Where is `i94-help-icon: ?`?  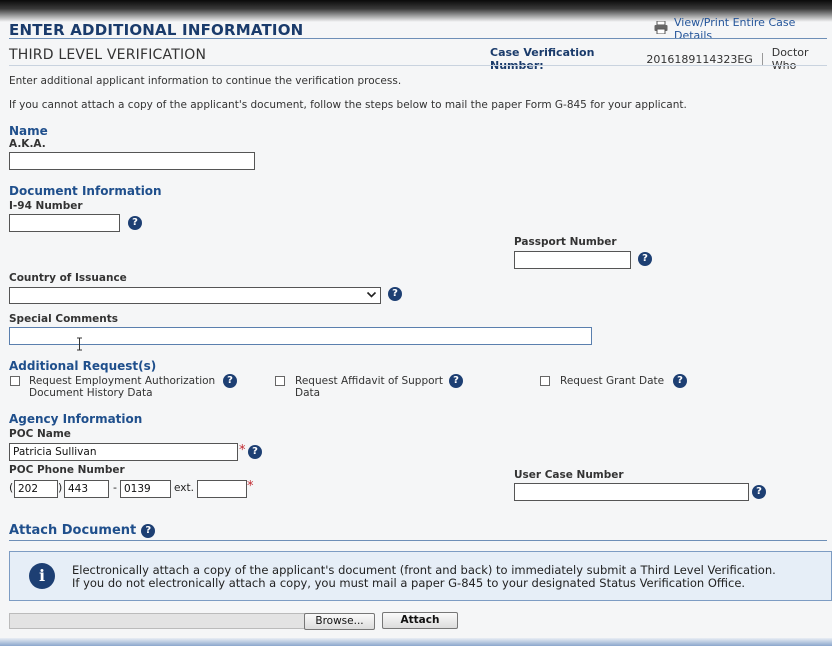
i94-help-icon: ? is located at coordinates (135, 223).